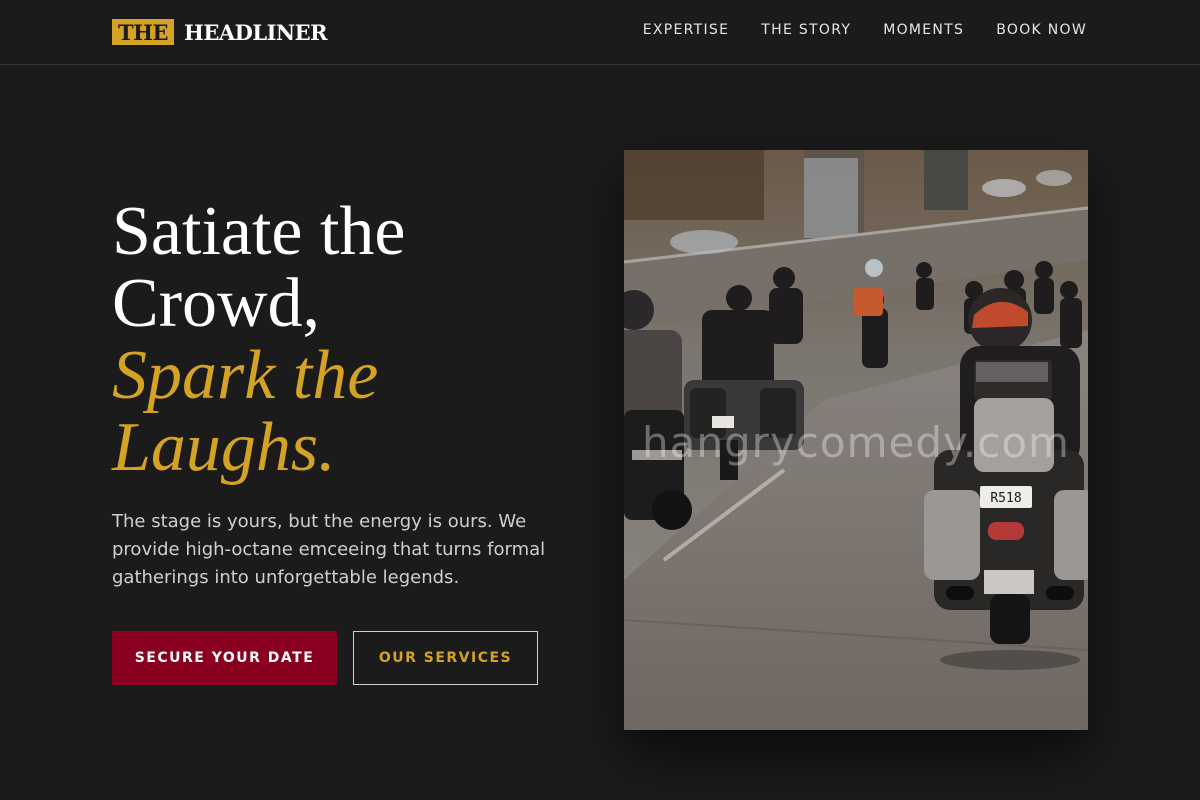 The image size is (1200, 800). I want to click on logo-badge: THE, so click(143, 32).